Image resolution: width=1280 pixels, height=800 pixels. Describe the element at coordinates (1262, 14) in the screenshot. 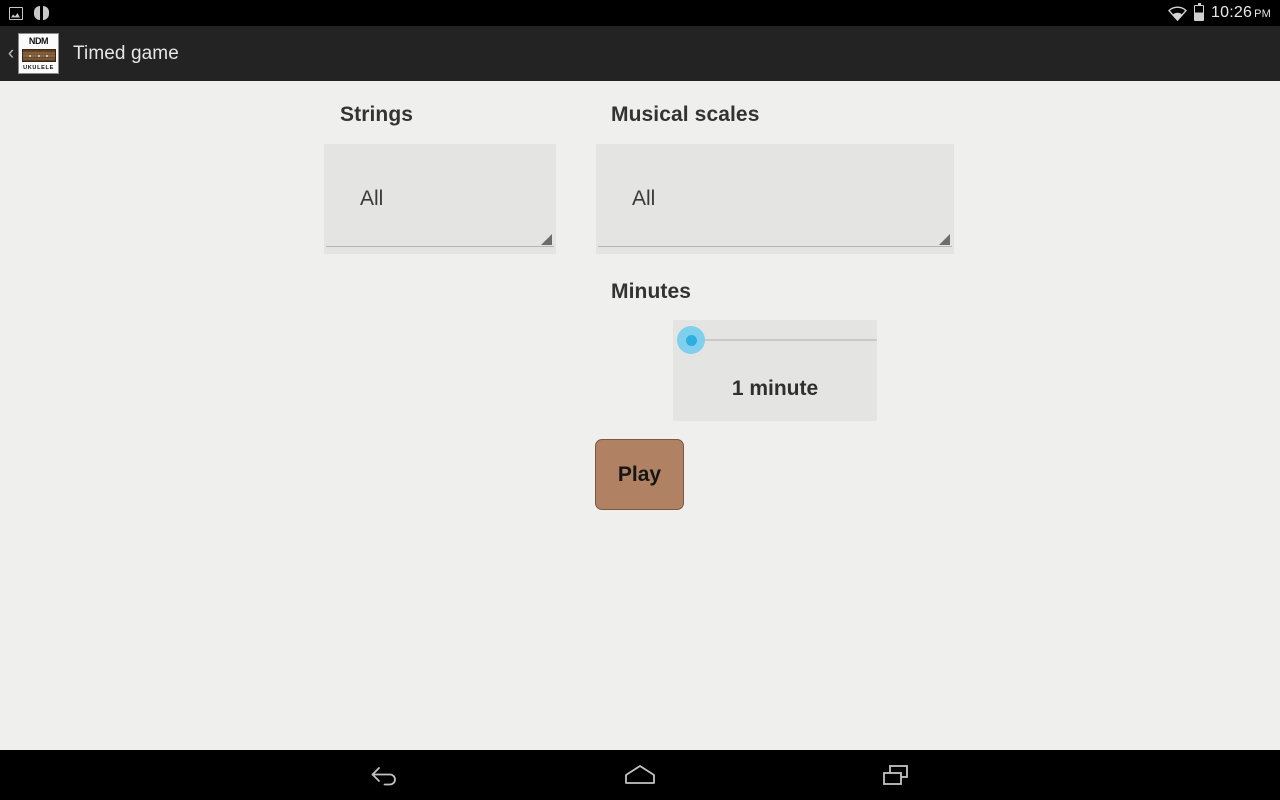

I see `clock-ampm: PM` at that location.